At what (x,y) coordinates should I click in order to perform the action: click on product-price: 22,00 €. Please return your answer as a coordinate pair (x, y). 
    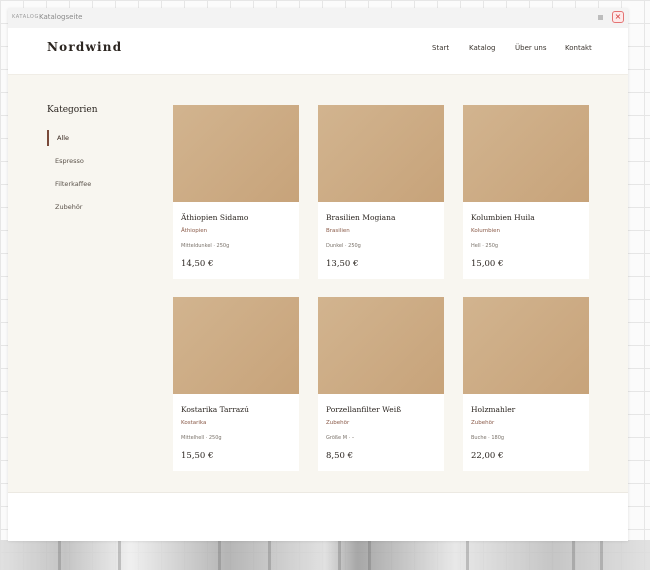
    Looking at the image, I should click on (487, 456).